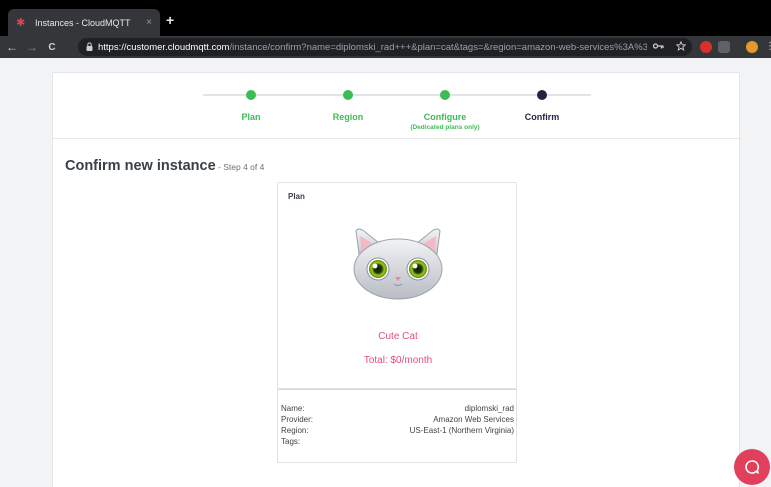 This screenshot has height=487, width=771. I want to click on tab-close-icon: ×, so click(149, 22).